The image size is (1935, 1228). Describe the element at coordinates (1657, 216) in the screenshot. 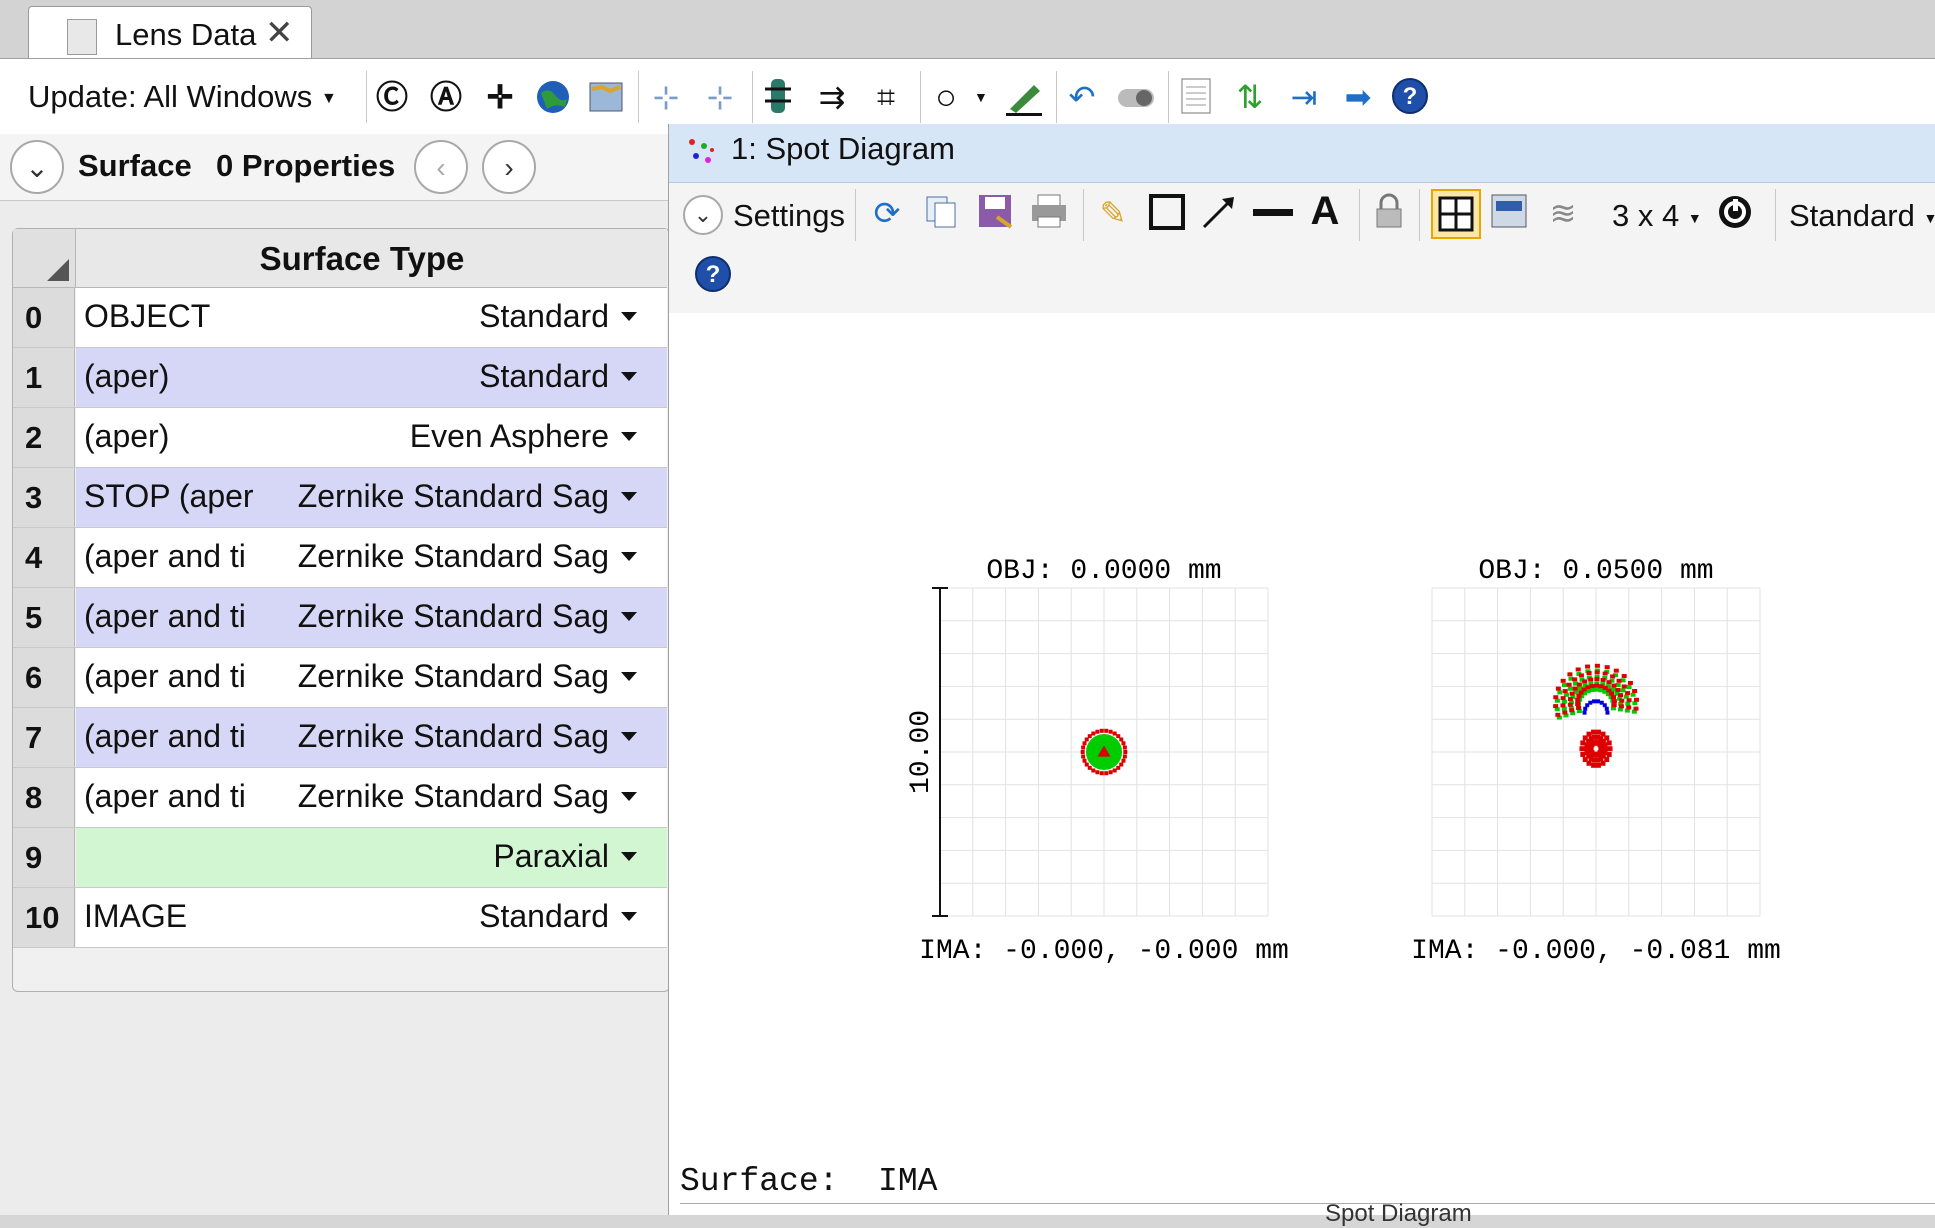

I see `layout-dropdown: 3 x 4 ▼` at that location.